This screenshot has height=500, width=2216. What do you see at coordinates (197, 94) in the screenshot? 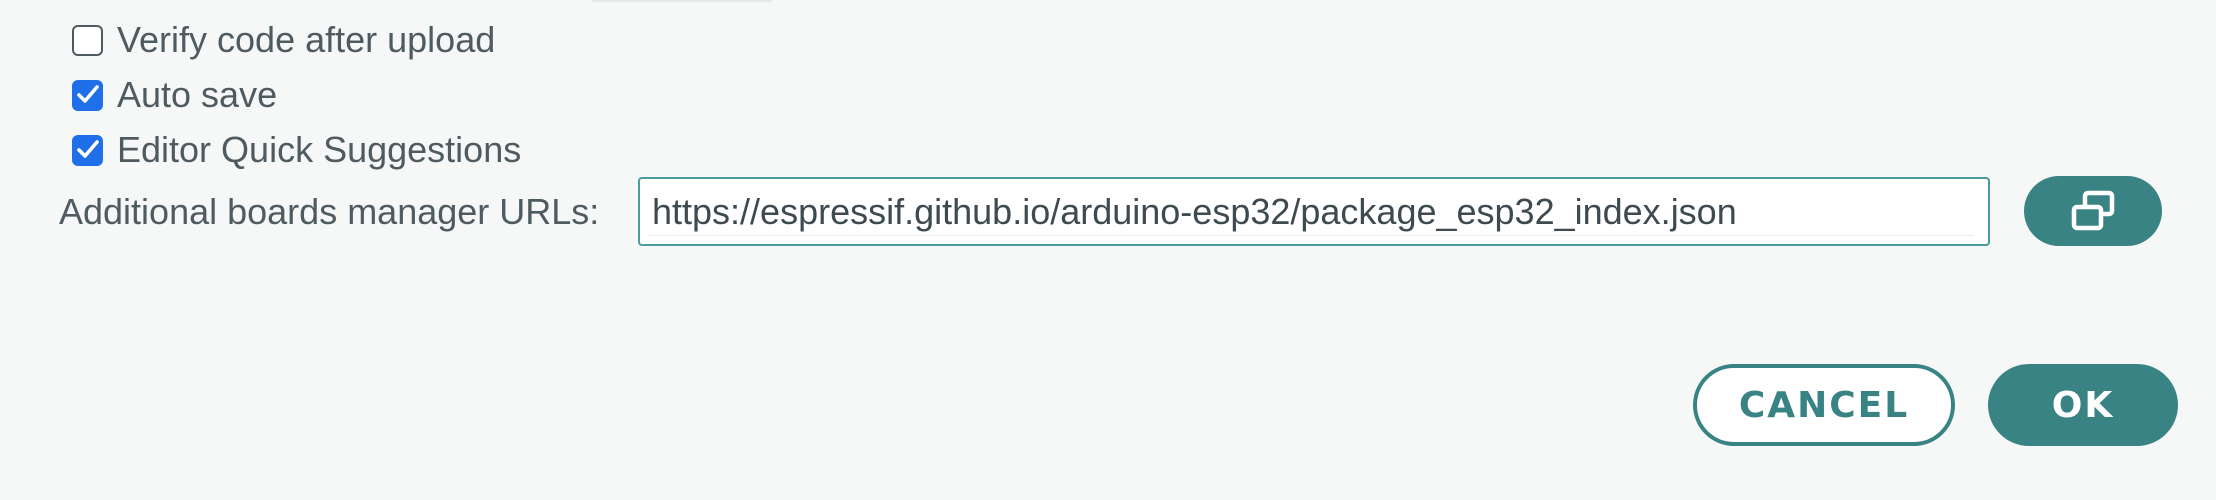
I see `auto-save-label: Auto save` at bounding box center [197, 94].